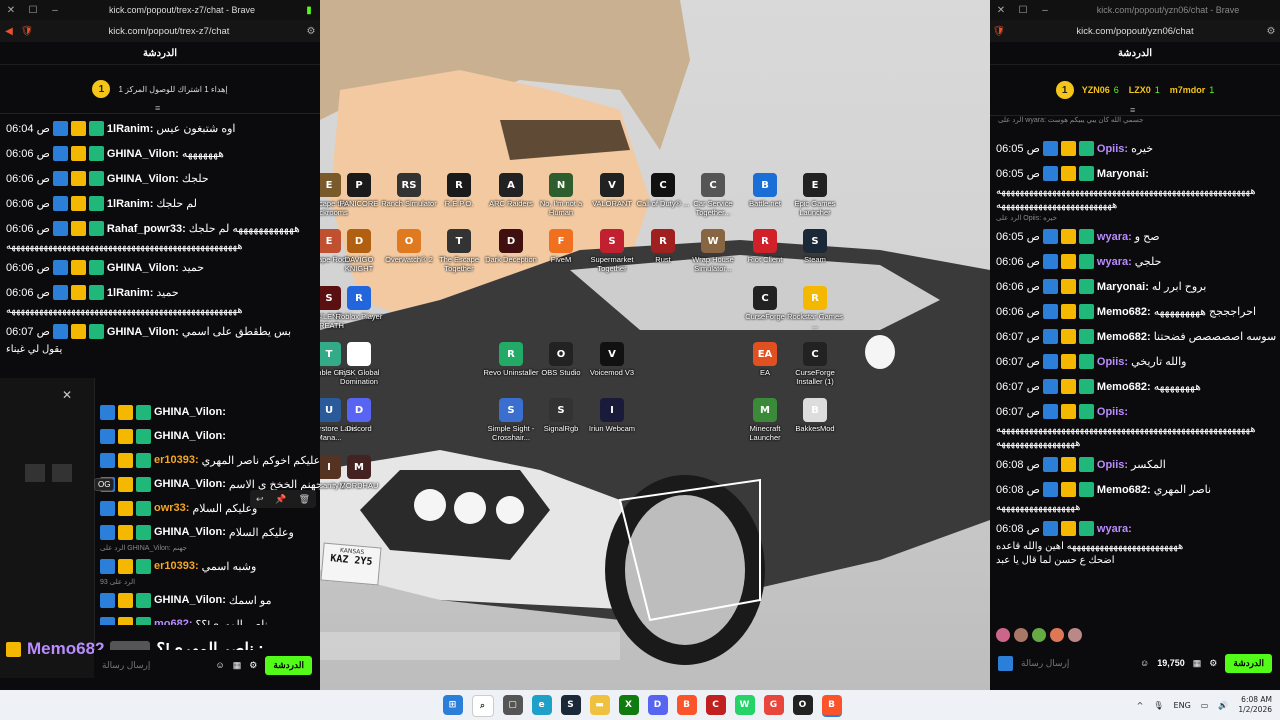 This screenshot has width=1280, height=720. What do you see at coordinates (561, 195) in the screenshot?
I see `desktop-icon: N No, I'm not a Human` at bounding box center [561, 195].